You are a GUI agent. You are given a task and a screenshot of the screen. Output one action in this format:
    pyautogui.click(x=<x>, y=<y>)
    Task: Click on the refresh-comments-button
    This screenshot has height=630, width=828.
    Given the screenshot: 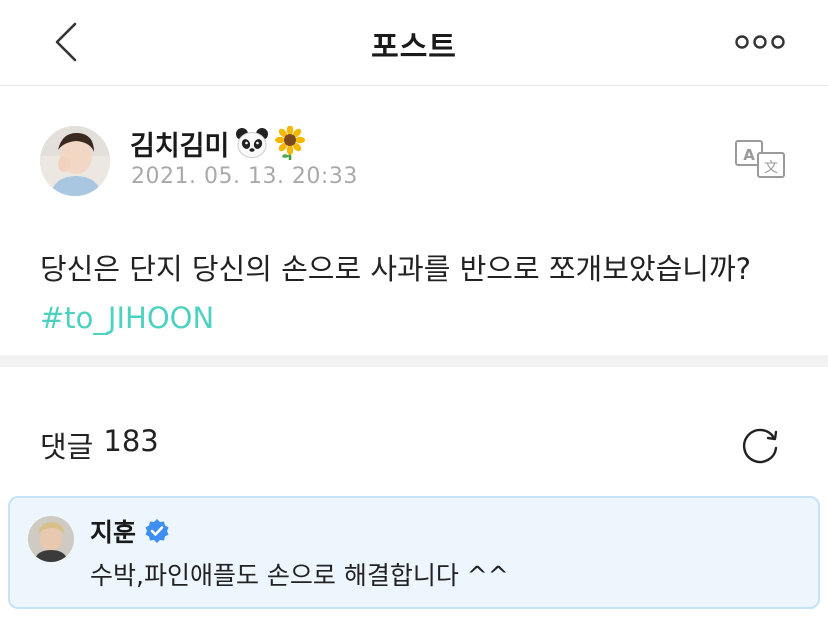 What is the action you would take?
    pyautogui.click(x=760, y=446)
    